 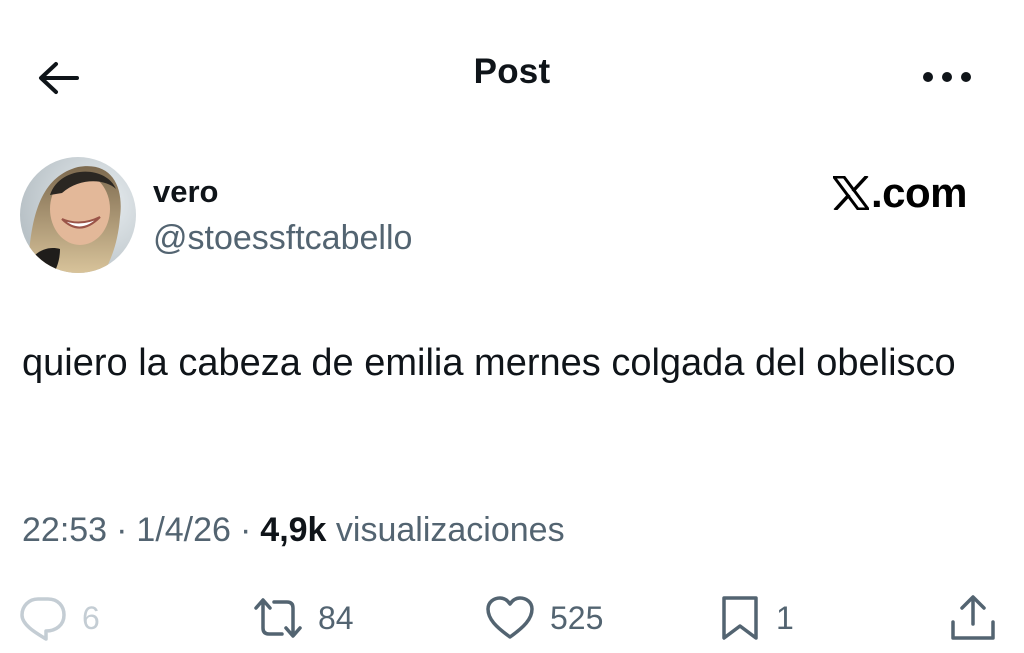 I want to click on author-display-name: vero, so click(x=185, y=192).